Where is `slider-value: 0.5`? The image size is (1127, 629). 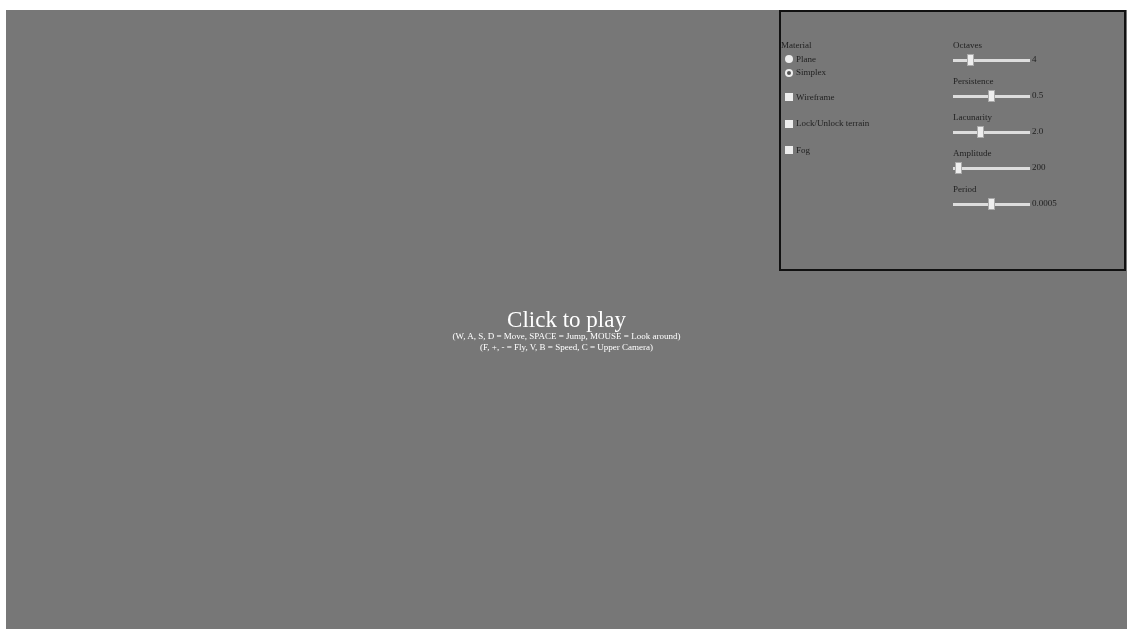 slider-value: 0.5 is located at coordinates (1038, 95).